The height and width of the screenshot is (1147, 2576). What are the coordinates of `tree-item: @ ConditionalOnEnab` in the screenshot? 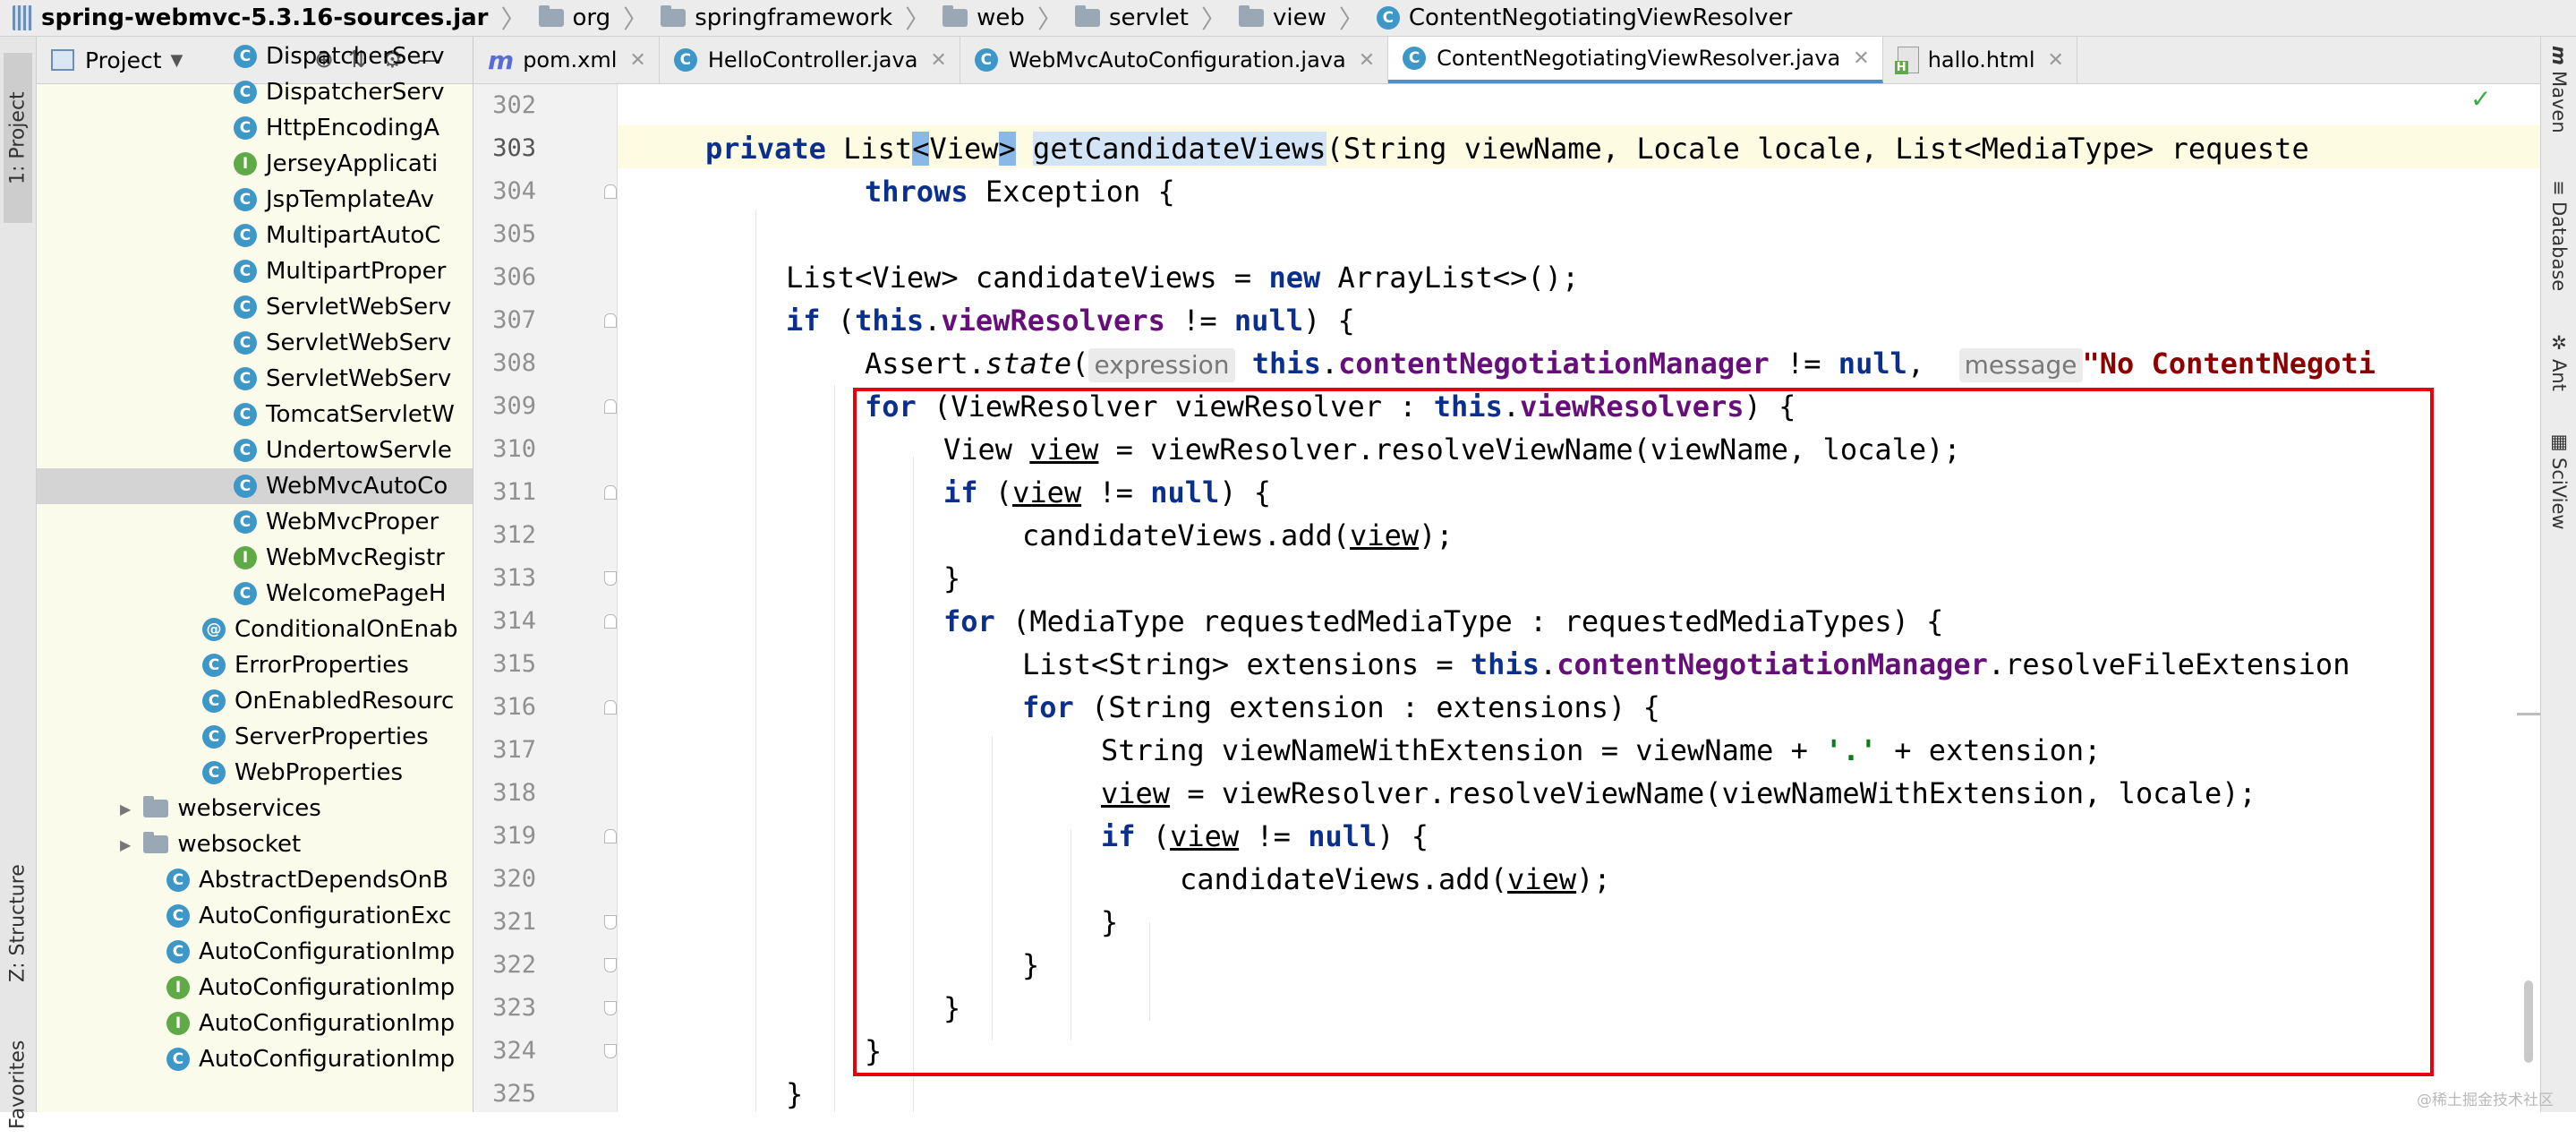 It's located at (337, 629).